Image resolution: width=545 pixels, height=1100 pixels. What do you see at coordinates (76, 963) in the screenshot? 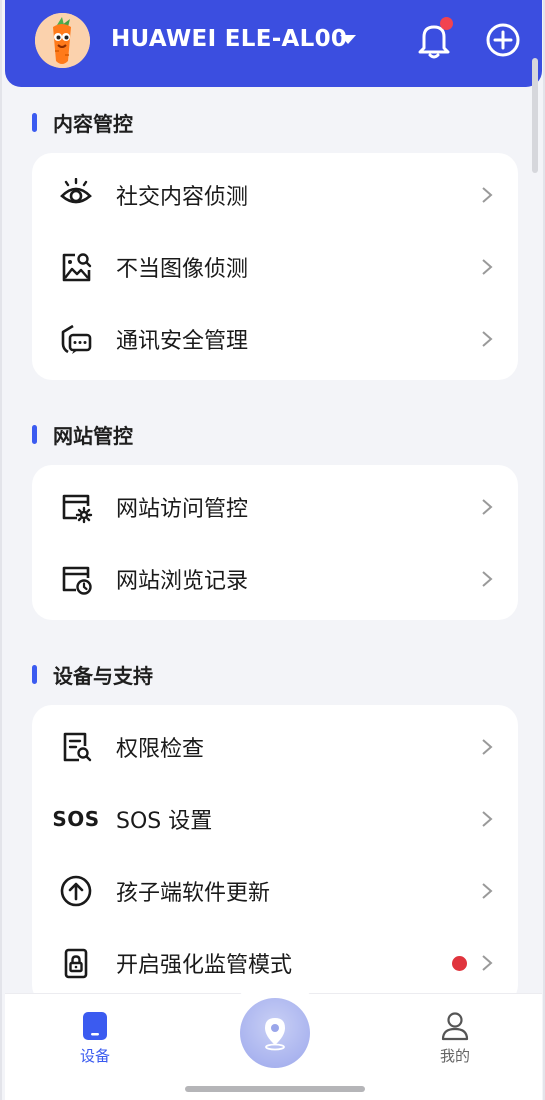
I see `lock-icon` at bounding box center [76, 963].